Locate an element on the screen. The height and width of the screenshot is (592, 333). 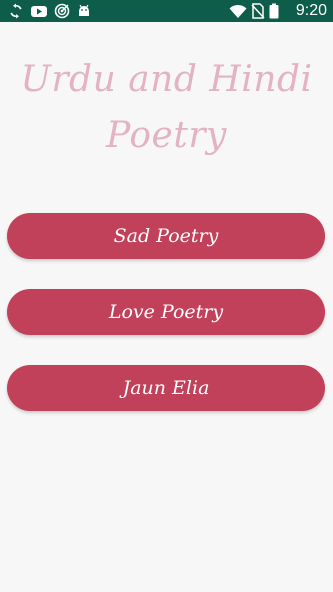
android-icon is located at coordinates (84, 10).